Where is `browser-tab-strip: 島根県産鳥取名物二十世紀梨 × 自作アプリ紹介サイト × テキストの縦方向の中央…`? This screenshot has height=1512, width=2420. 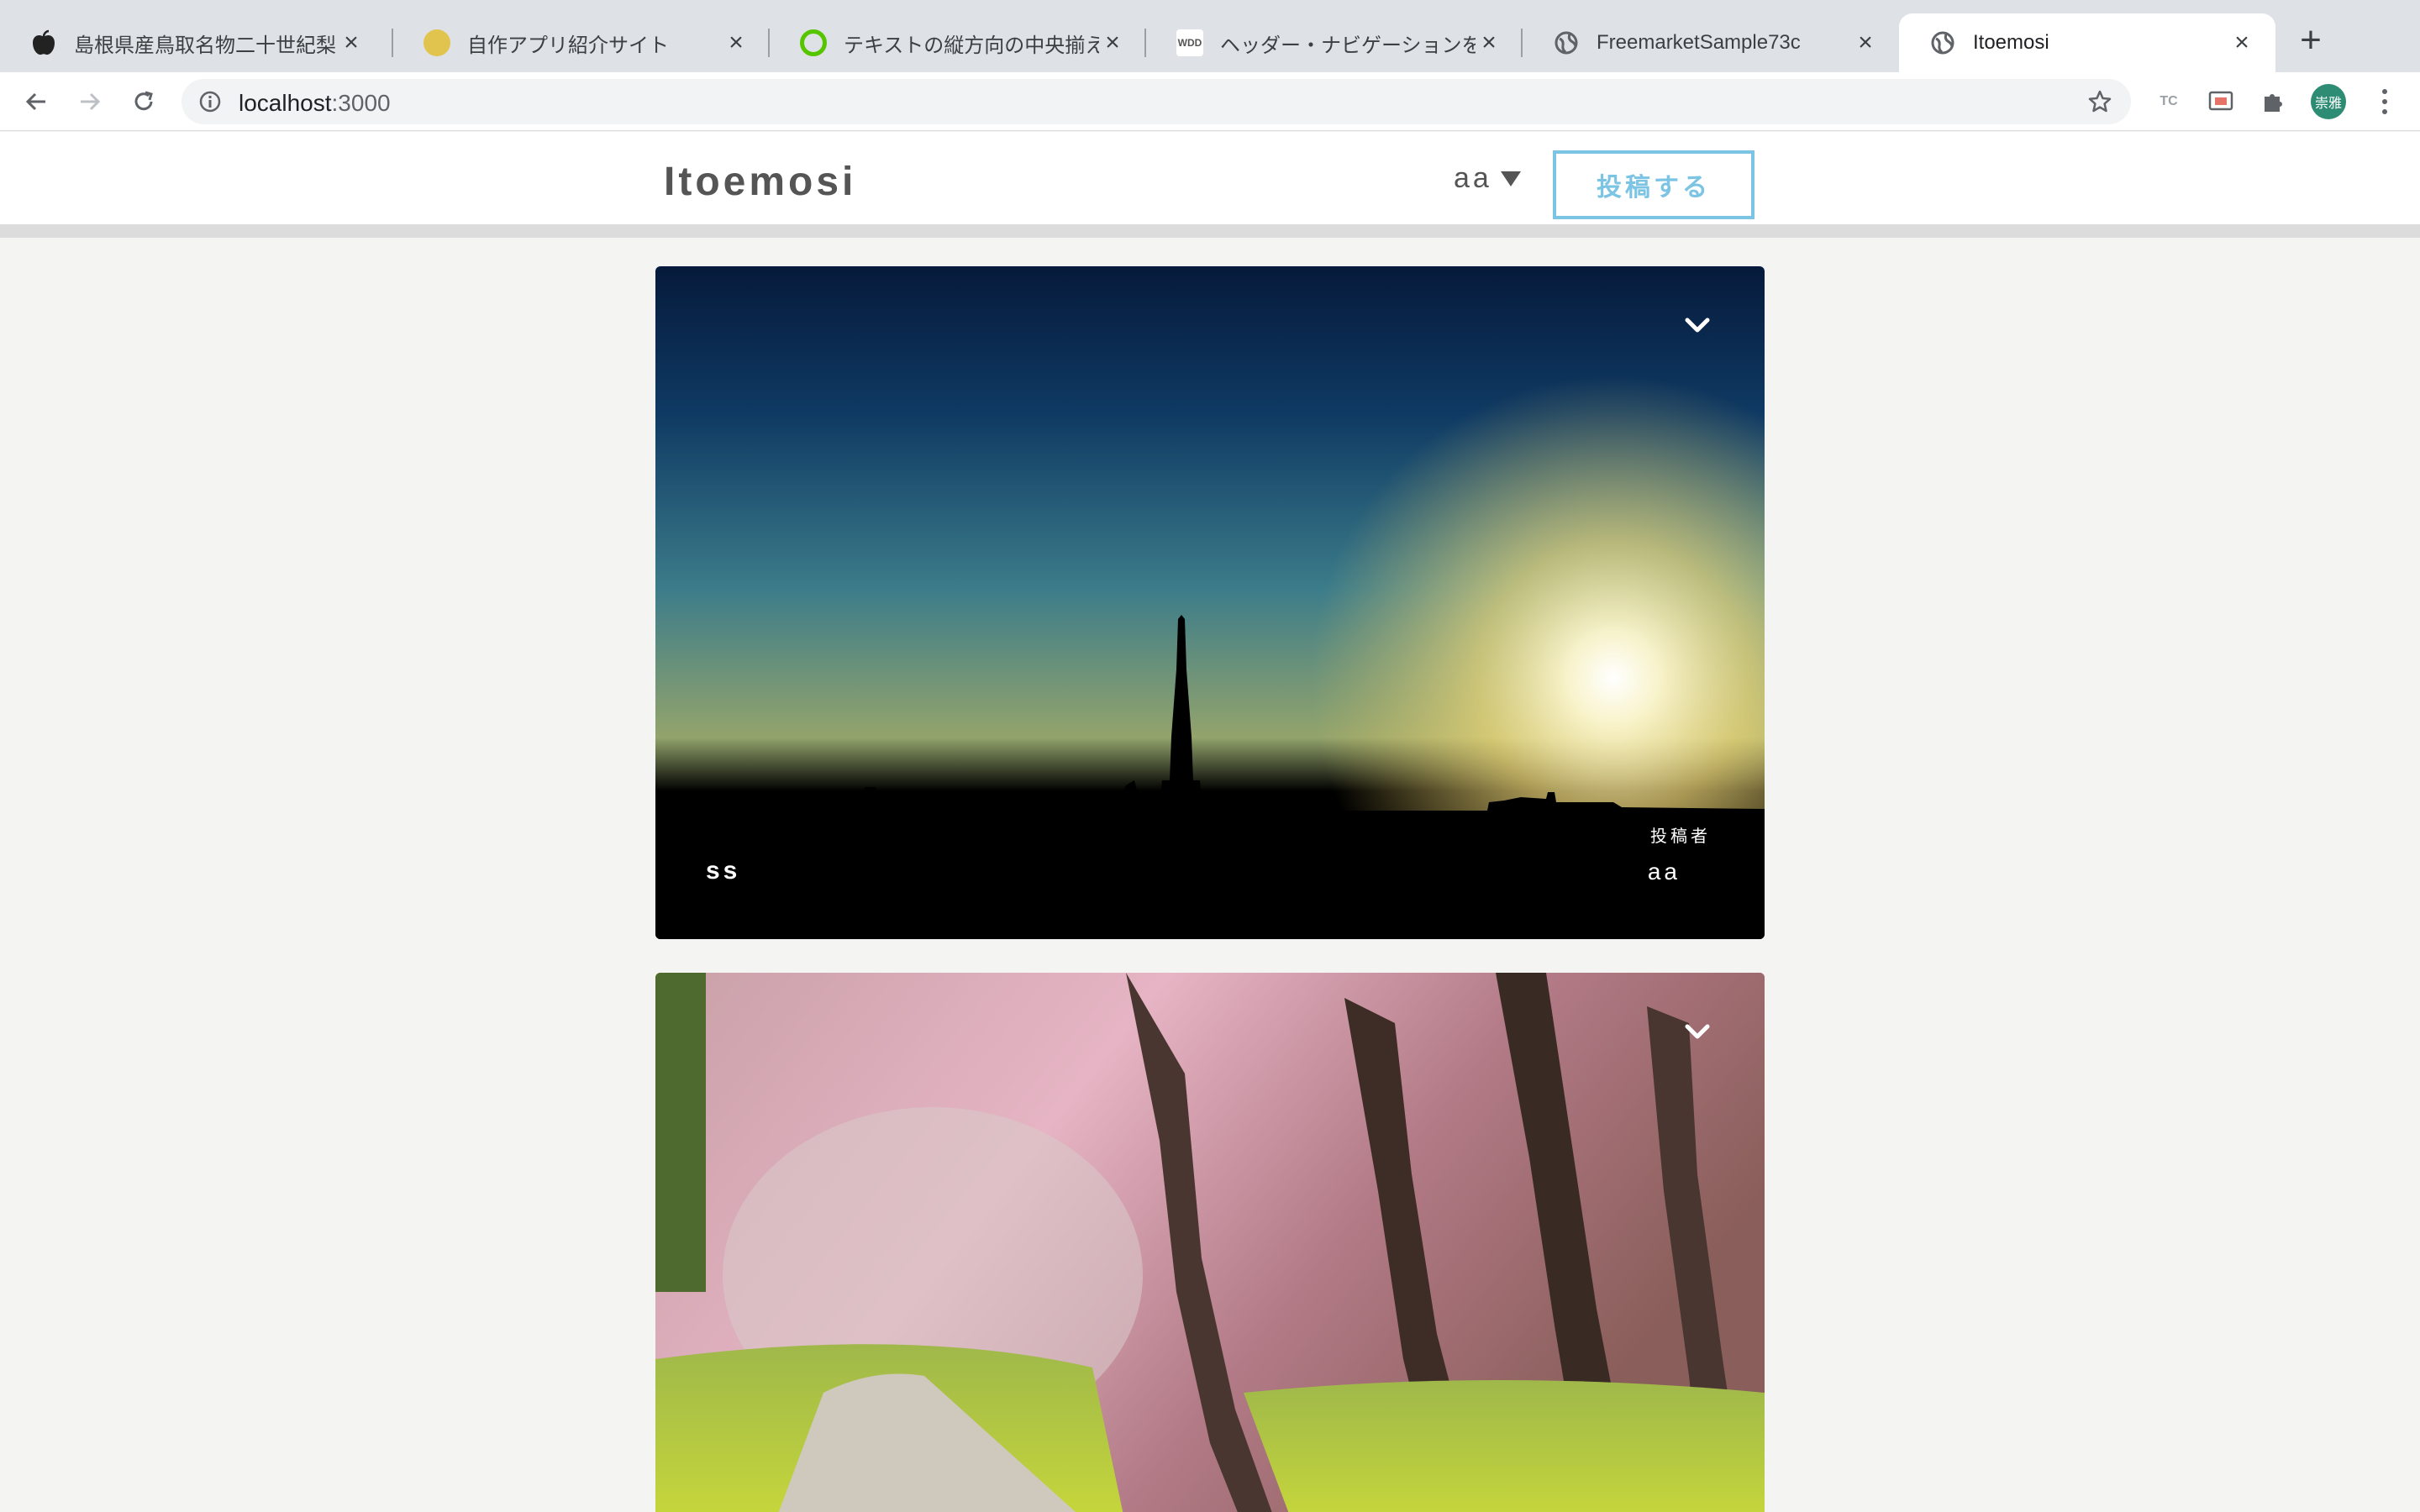 browser-tab-strip: 島根県産鳥取名物二十世紀梨 × 自作アプリ紹介サイト × テキストの縦方向の中央… is located at coordinates (1210, 36).